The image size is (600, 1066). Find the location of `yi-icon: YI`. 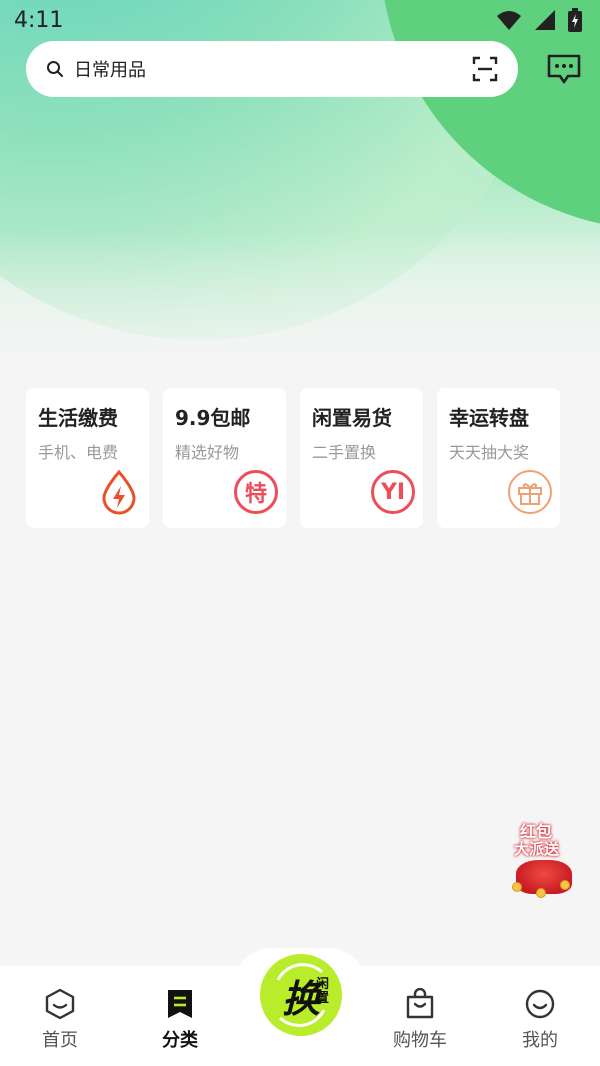

yi-icon: YI is located at coordinates (393, 492).